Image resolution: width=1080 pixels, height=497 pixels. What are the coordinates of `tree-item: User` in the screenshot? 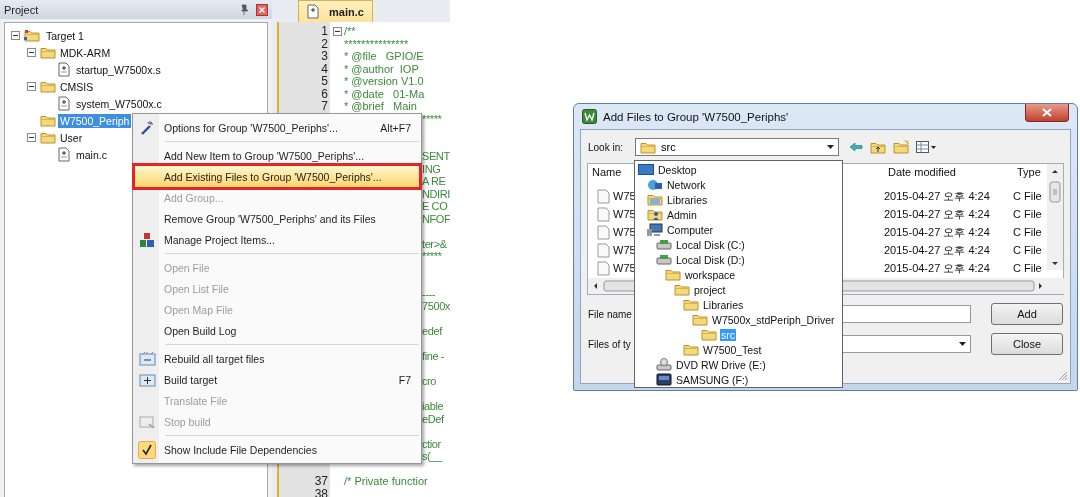 It's located at (71, 137).